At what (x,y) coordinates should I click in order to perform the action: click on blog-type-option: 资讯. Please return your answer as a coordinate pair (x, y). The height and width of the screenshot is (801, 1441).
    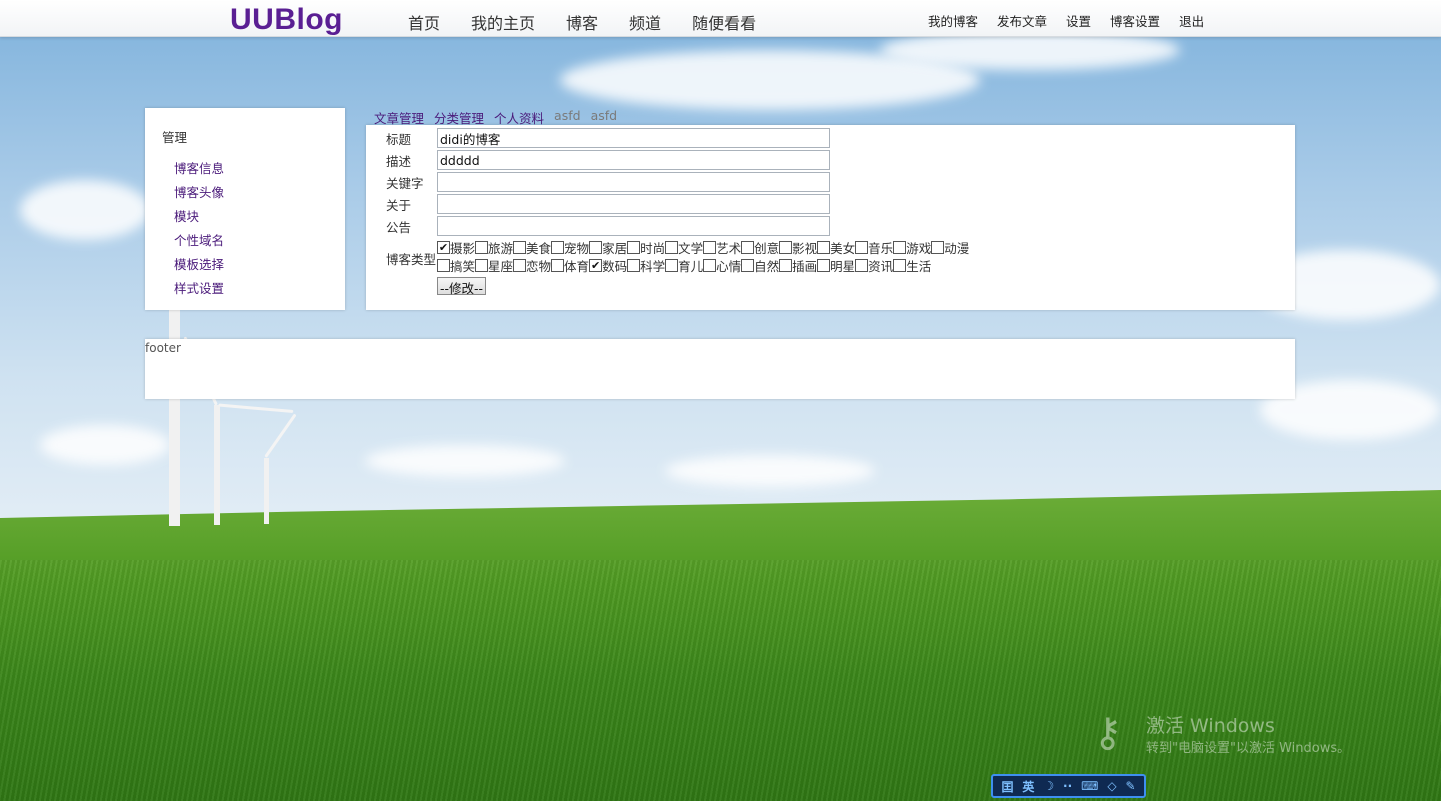
    Looking at the image, I should click on (874, 265).